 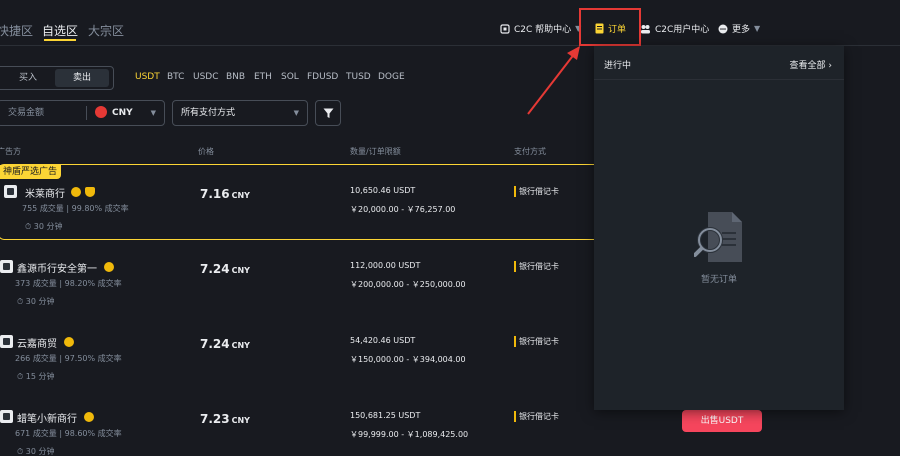 I want to click on filter-button, so click(x=328, y=113).